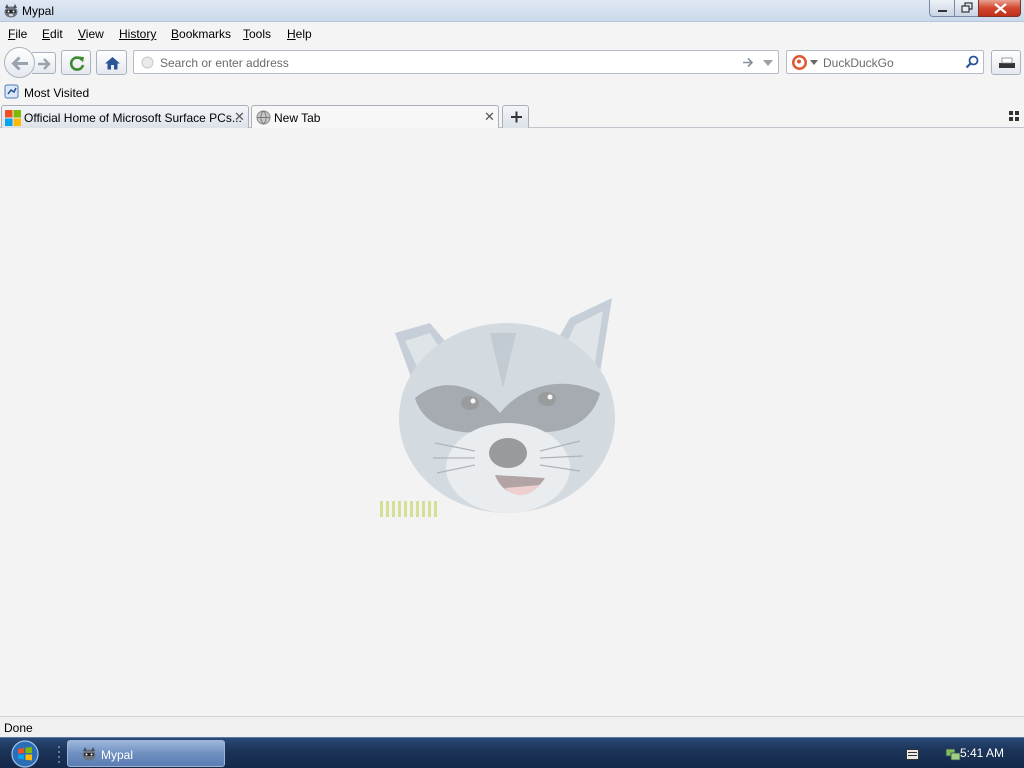  What do you see at coordinates (858, 63) in the screenshot?
I see `search-placeholder: DuckDuckGo` at bounding box center [858, 63].